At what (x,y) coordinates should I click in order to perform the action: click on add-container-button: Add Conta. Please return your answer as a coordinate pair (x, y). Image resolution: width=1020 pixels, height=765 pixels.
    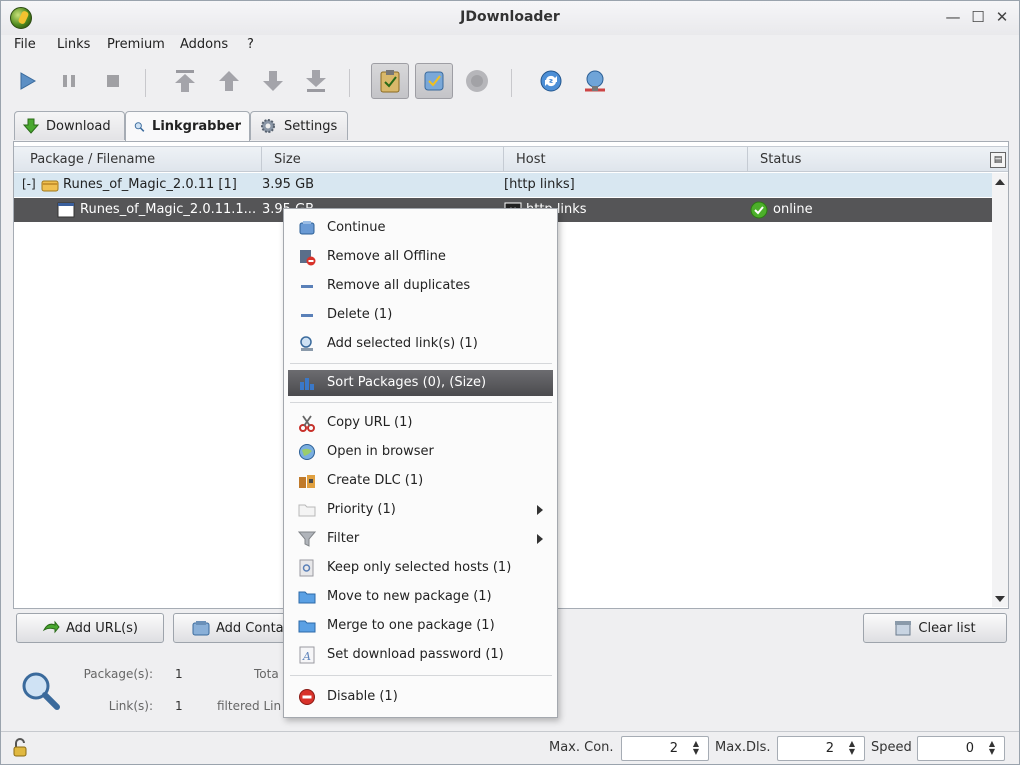
    Looking at the image, I should click on (233, 628).